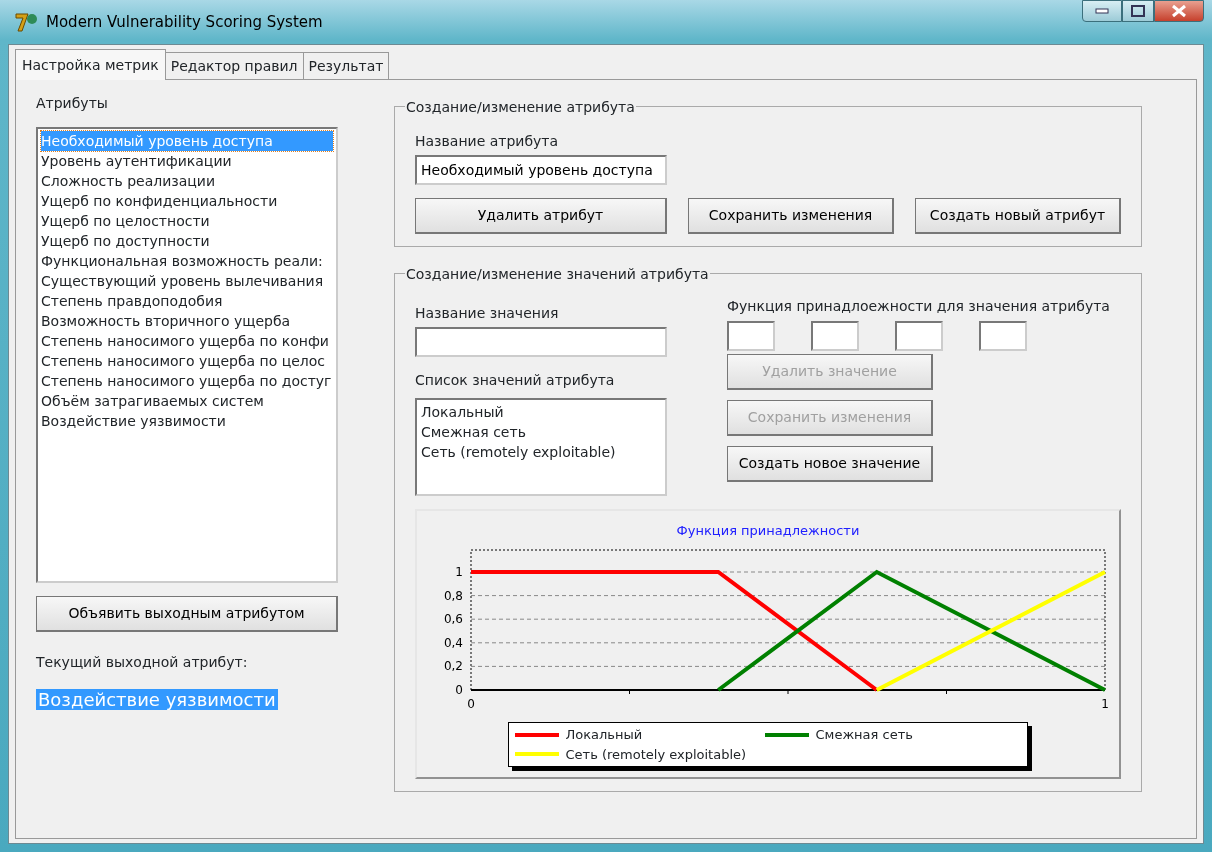  I want to click on value-name-field, so click(541, 342).